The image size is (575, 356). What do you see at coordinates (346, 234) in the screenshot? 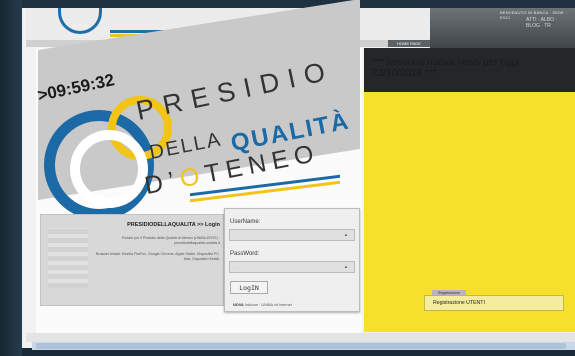
I see `username-dropdown-icon: ▲` at bounding box center [346, 234].